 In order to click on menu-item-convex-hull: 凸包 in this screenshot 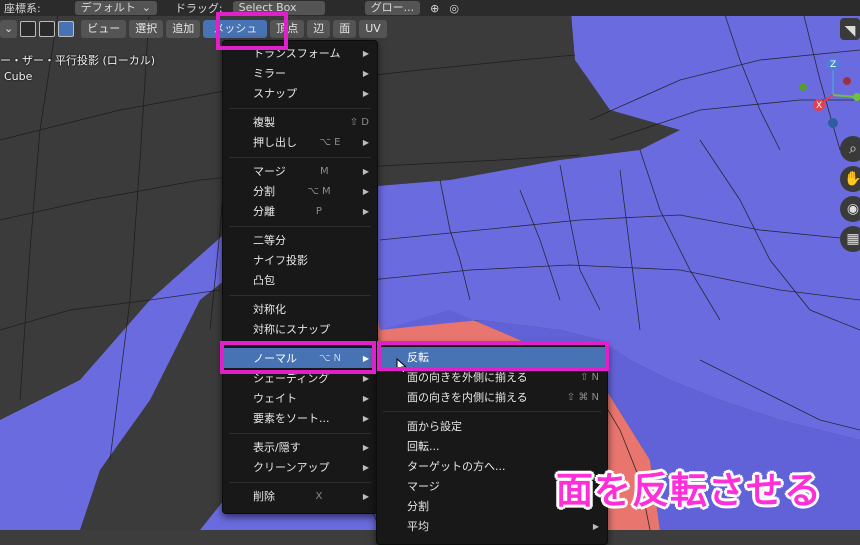, I will do `click(300, 280)`.